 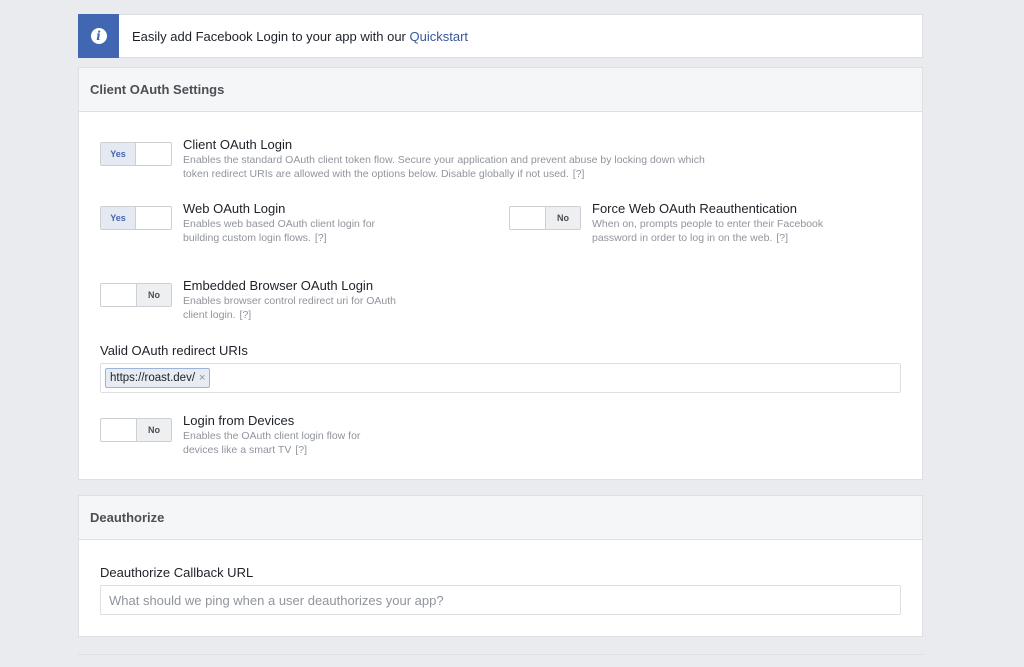 I want to click on client-oauth-login-title: Client OAuth Login, so click(x=238, y=144).